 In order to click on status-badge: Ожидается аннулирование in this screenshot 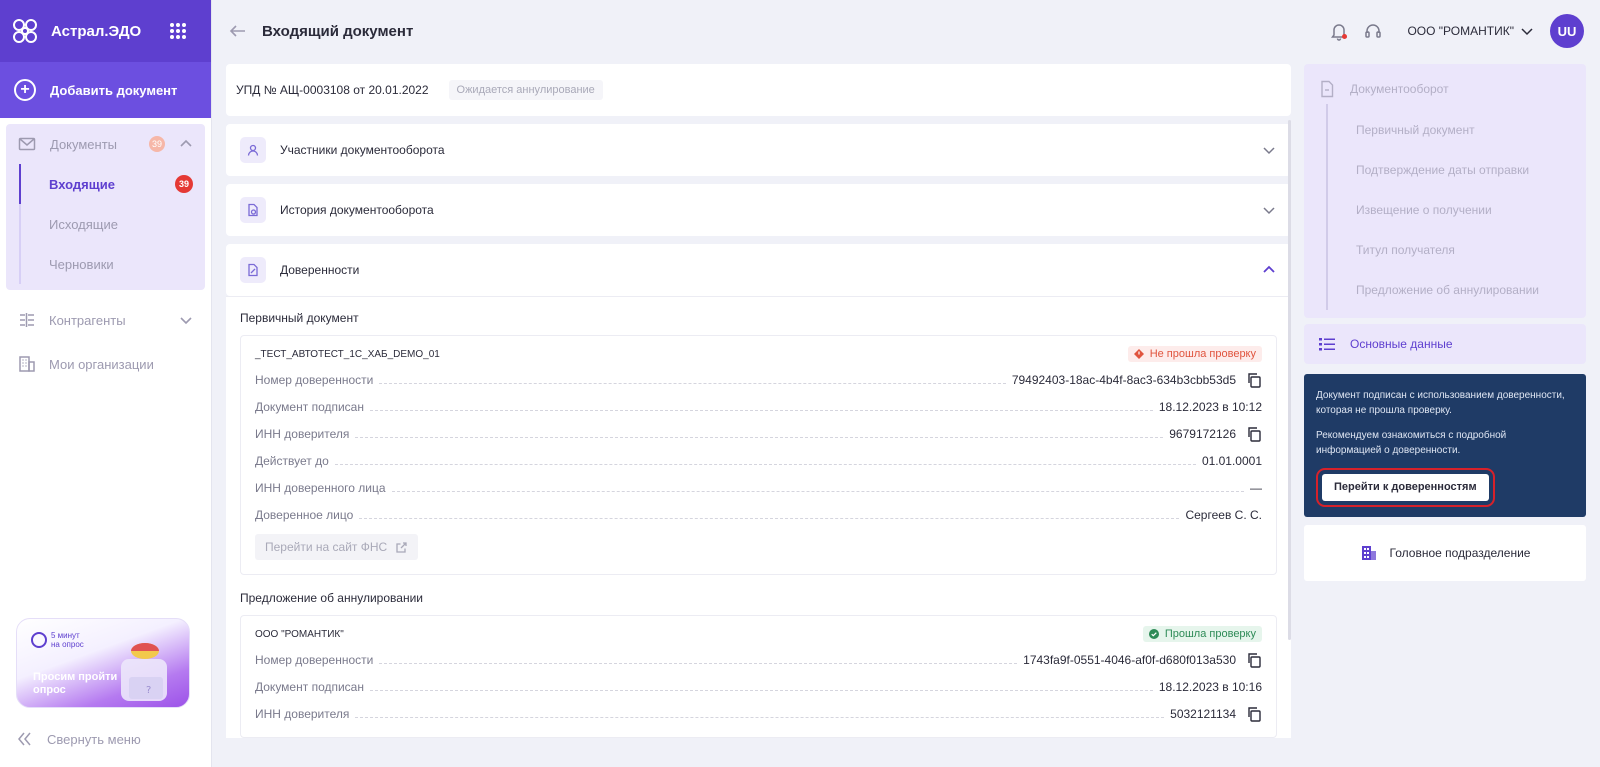, I will do `click(525, 90)`.